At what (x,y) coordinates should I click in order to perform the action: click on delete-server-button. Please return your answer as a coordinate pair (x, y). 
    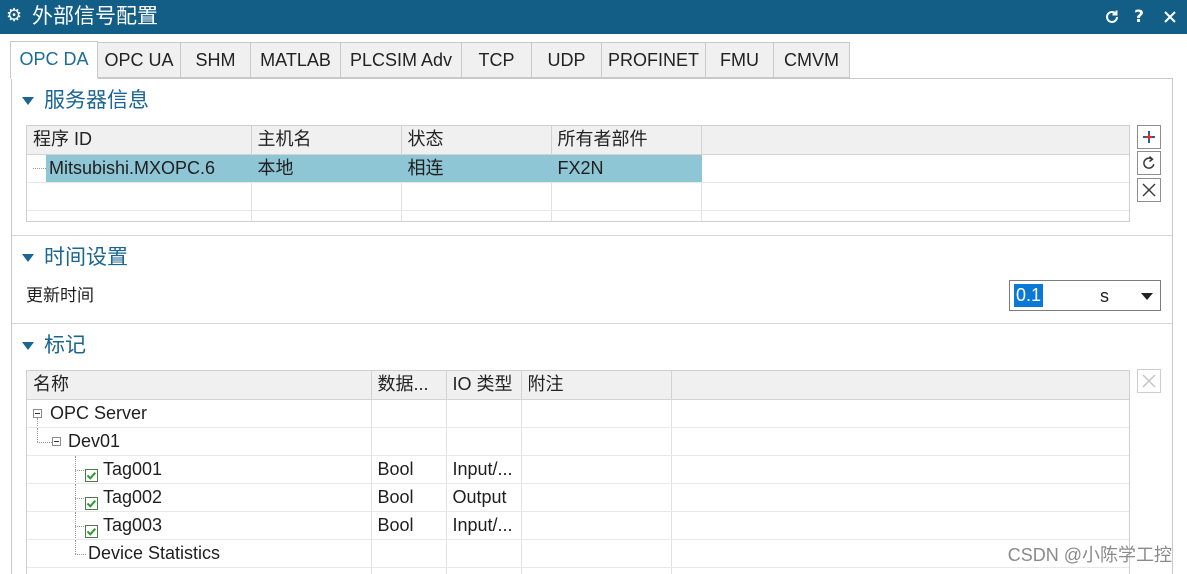
    Looking at the image, I should click on (1149, 190).